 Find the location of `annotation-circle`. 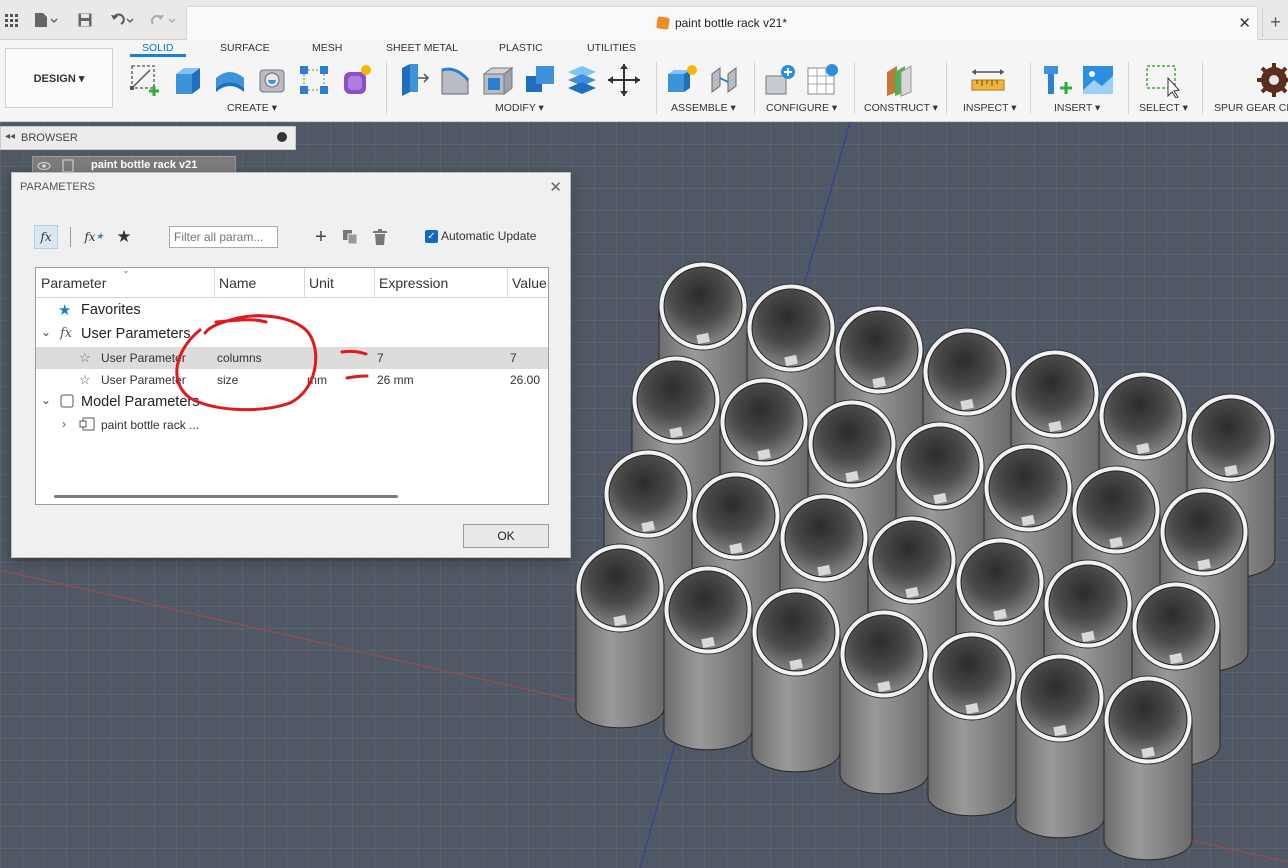

annotation-circle is located at coordinates (246, 363).